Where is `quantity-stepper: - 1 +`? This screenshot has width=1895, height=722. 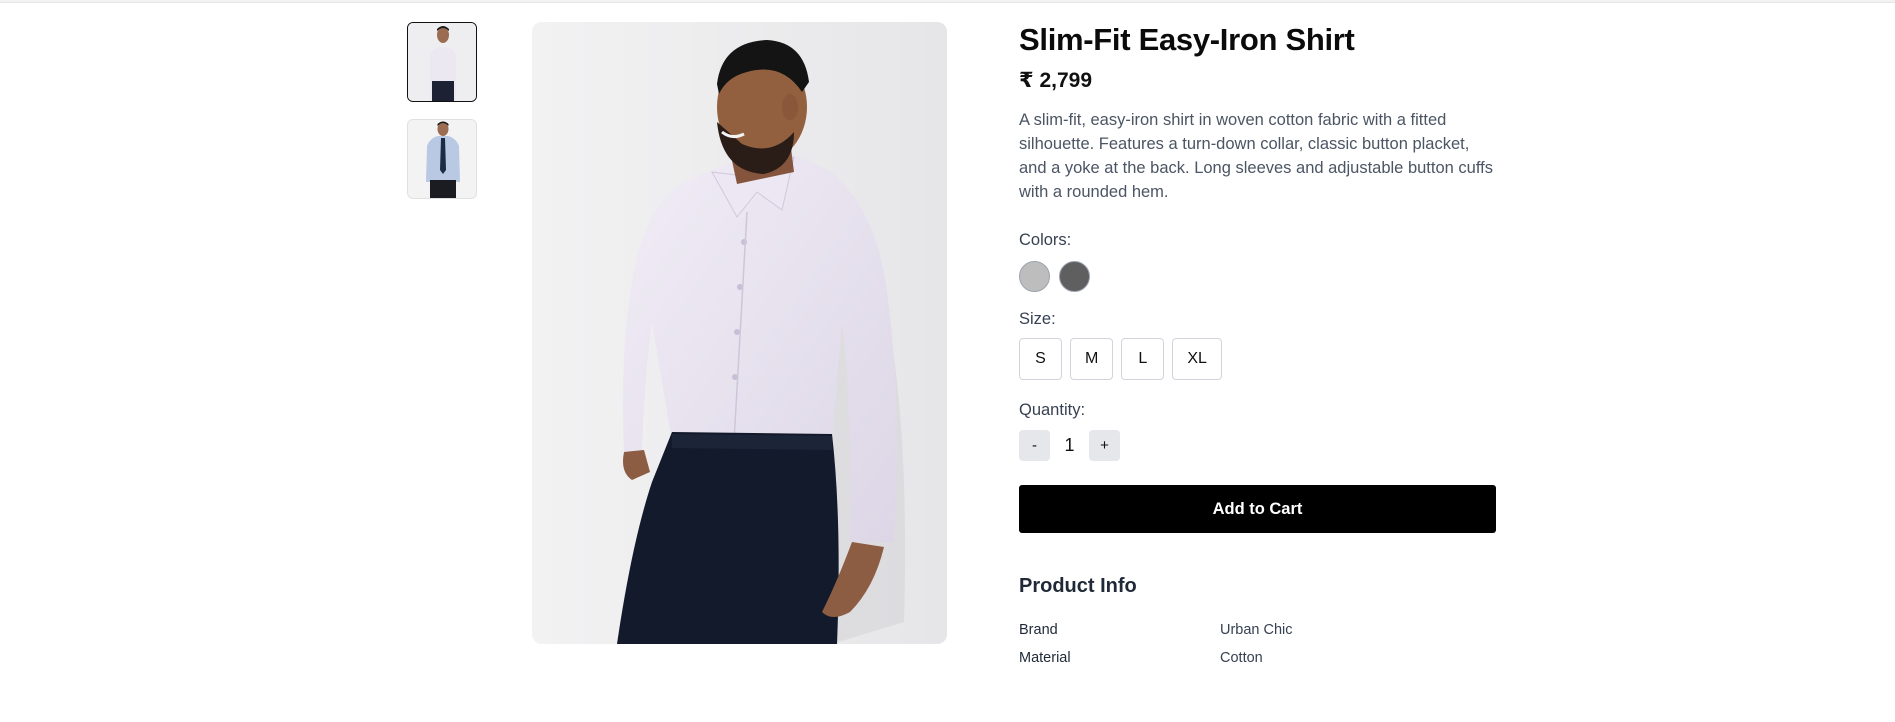
quantity-stepper: - 1 + is located at coordinates (1257, 445).